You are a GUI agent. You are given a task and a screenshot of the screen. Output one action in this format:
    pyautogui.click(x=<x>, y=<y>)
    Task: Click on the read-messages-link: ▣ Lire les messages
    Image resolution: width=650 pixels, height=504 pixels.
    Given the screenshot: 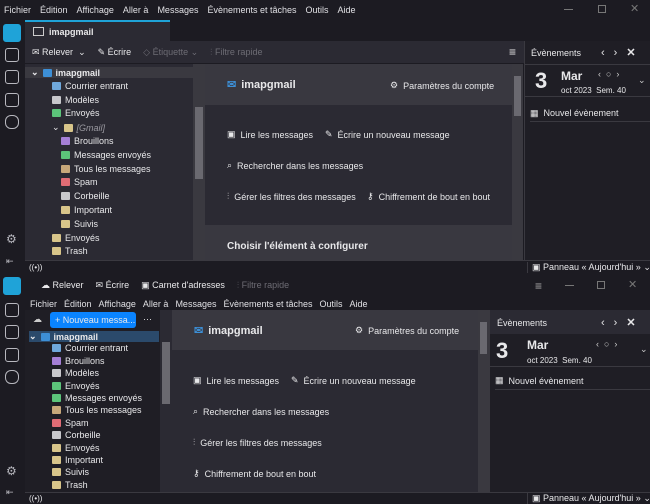 What is the action you would take?
    pyautogui.click(x=236, y=380)
    